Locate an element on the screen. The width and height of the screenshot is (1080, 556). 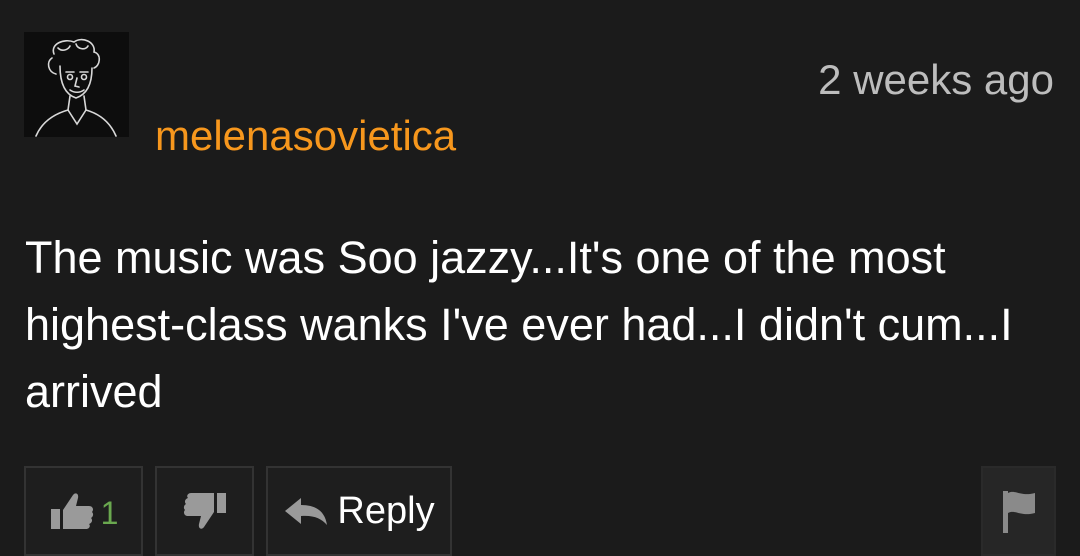
thumbs-down-icon is located at coordinates (205, 511).